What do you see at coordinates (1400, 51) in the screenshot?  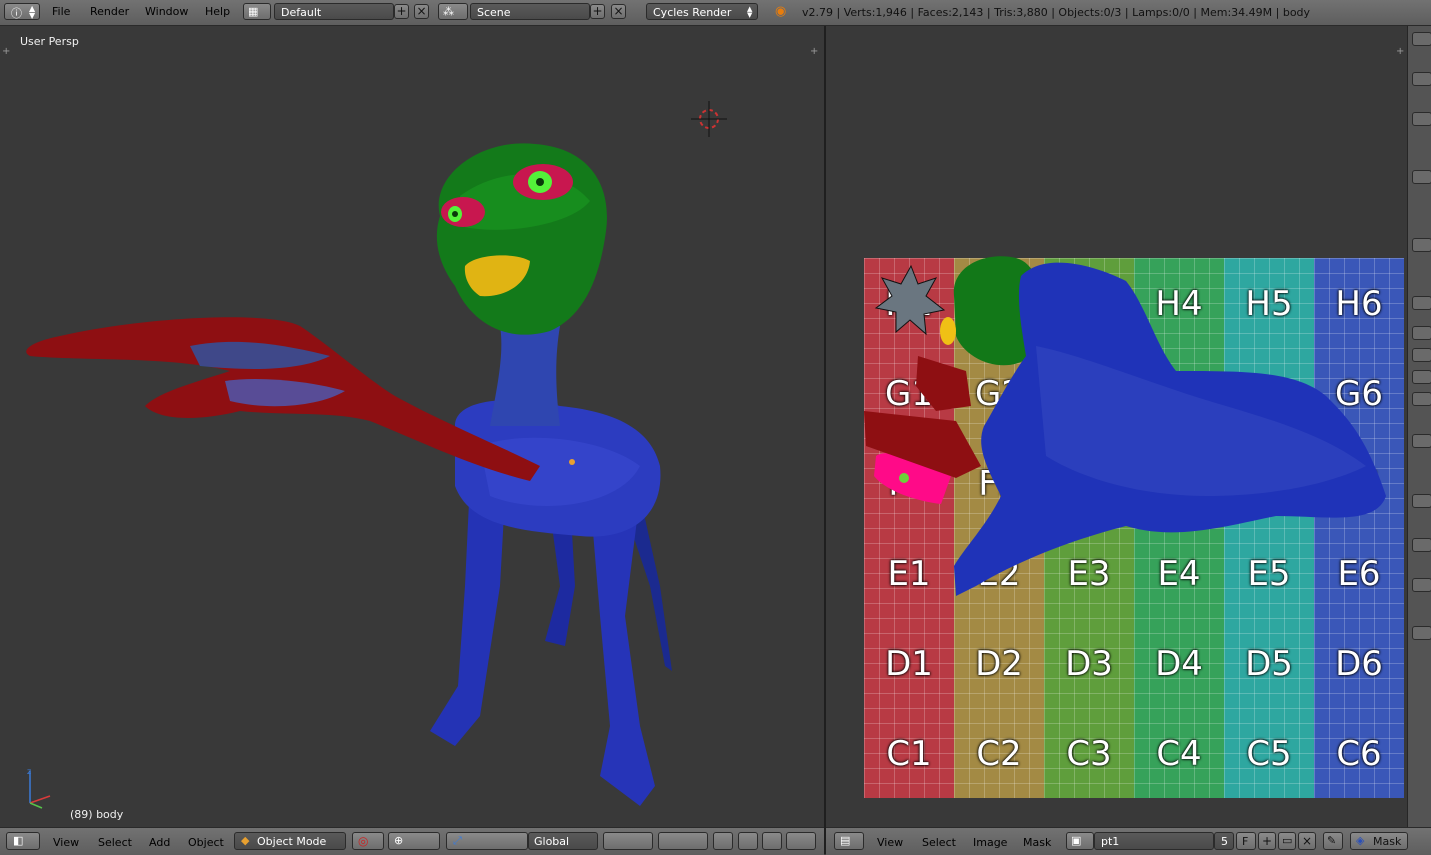 I see `area-split-icon: +` at bounding box center [1400, 51].